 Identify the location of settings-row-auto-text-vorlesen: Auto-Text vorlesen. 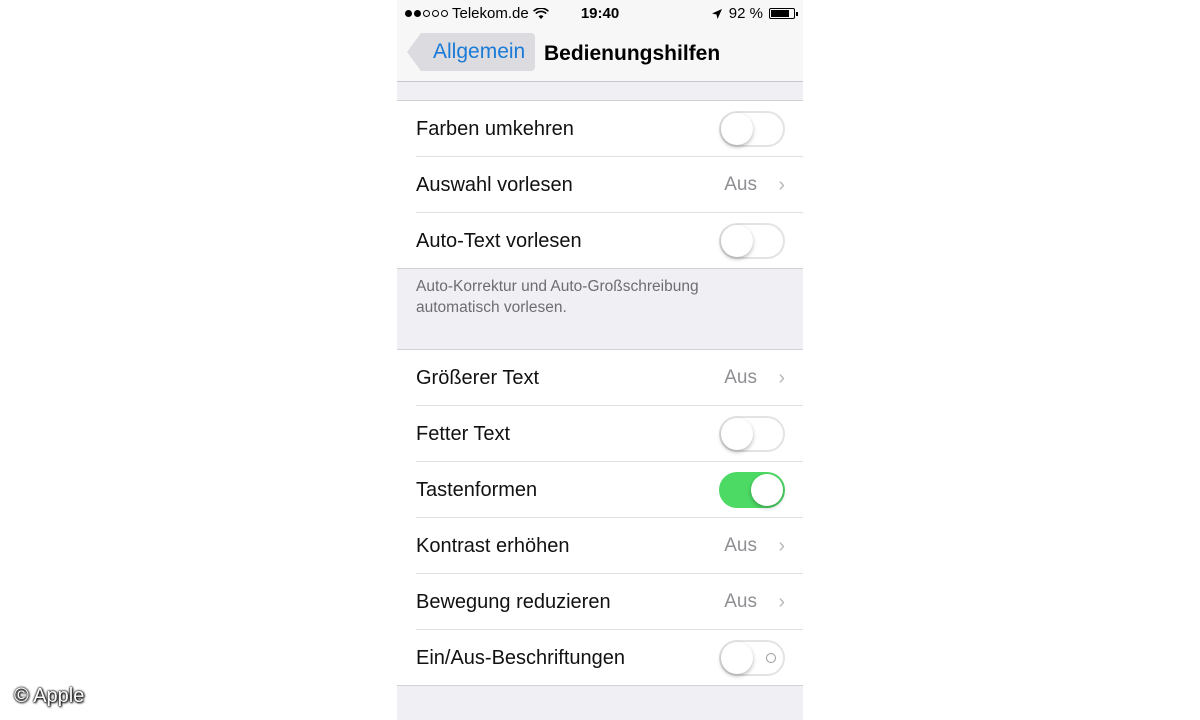
(609, 240).